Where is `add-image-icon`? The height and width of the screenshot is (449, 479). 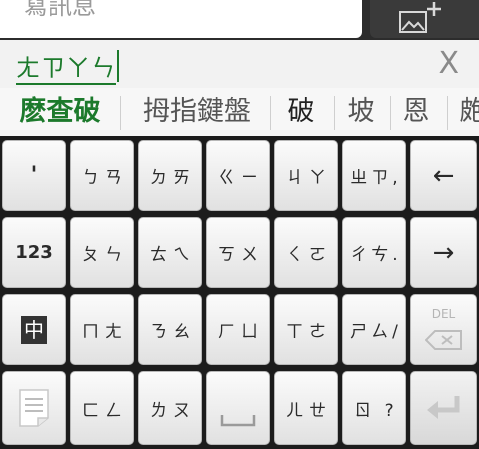 add-image-icon is located at coordinates (420, 17).